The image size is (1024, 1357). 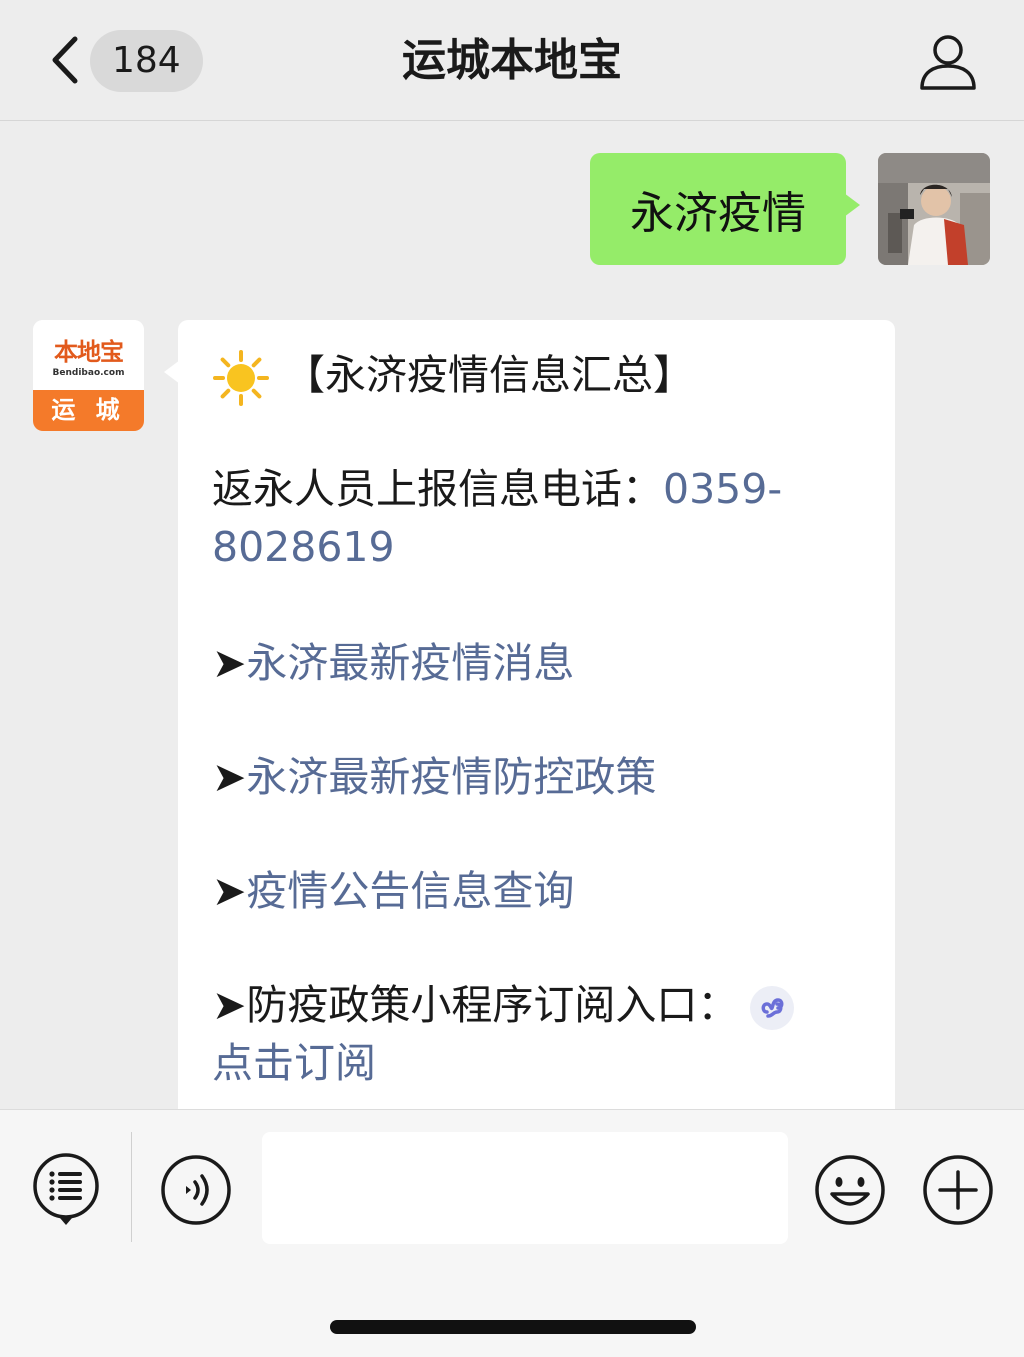 I want to click on toolbar-divider, so click(x=131, y=1187).